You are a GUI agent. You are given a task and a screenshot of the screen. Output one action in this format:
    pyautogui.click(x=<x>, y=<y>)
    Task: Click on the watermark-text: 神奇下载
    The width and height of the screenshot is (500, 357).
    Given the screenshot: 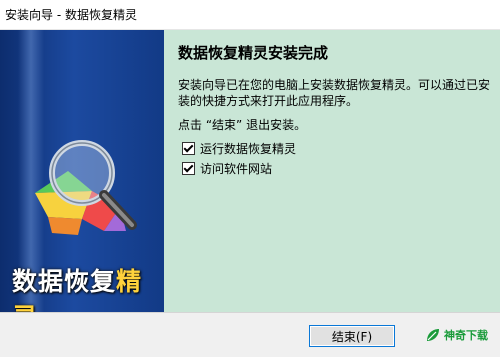 What is the action you would take?
    pyautogui.click(x=466, y=335)
    